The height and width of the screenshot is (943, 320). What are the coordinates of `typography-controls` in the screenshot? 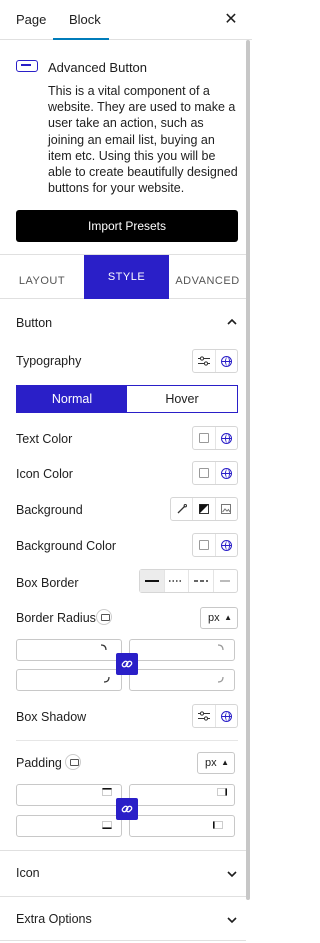 It's located at (215, 361).